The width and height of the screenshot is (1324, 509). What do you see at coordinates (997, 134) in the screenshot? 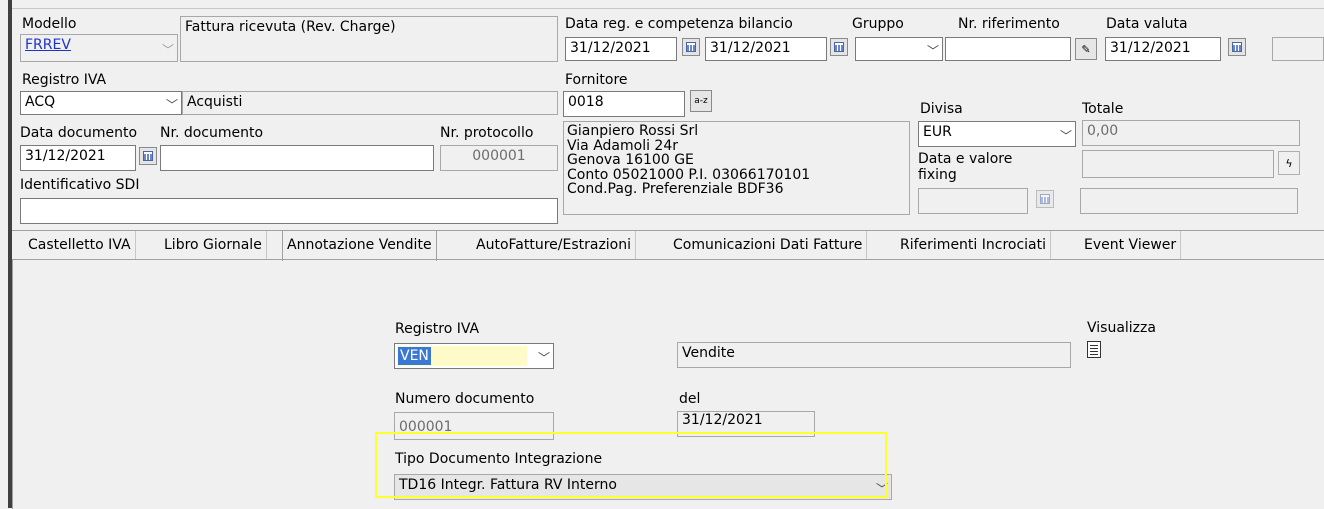
I see `divisa-select: EUR ﹀` at bounding box center [997, 134].